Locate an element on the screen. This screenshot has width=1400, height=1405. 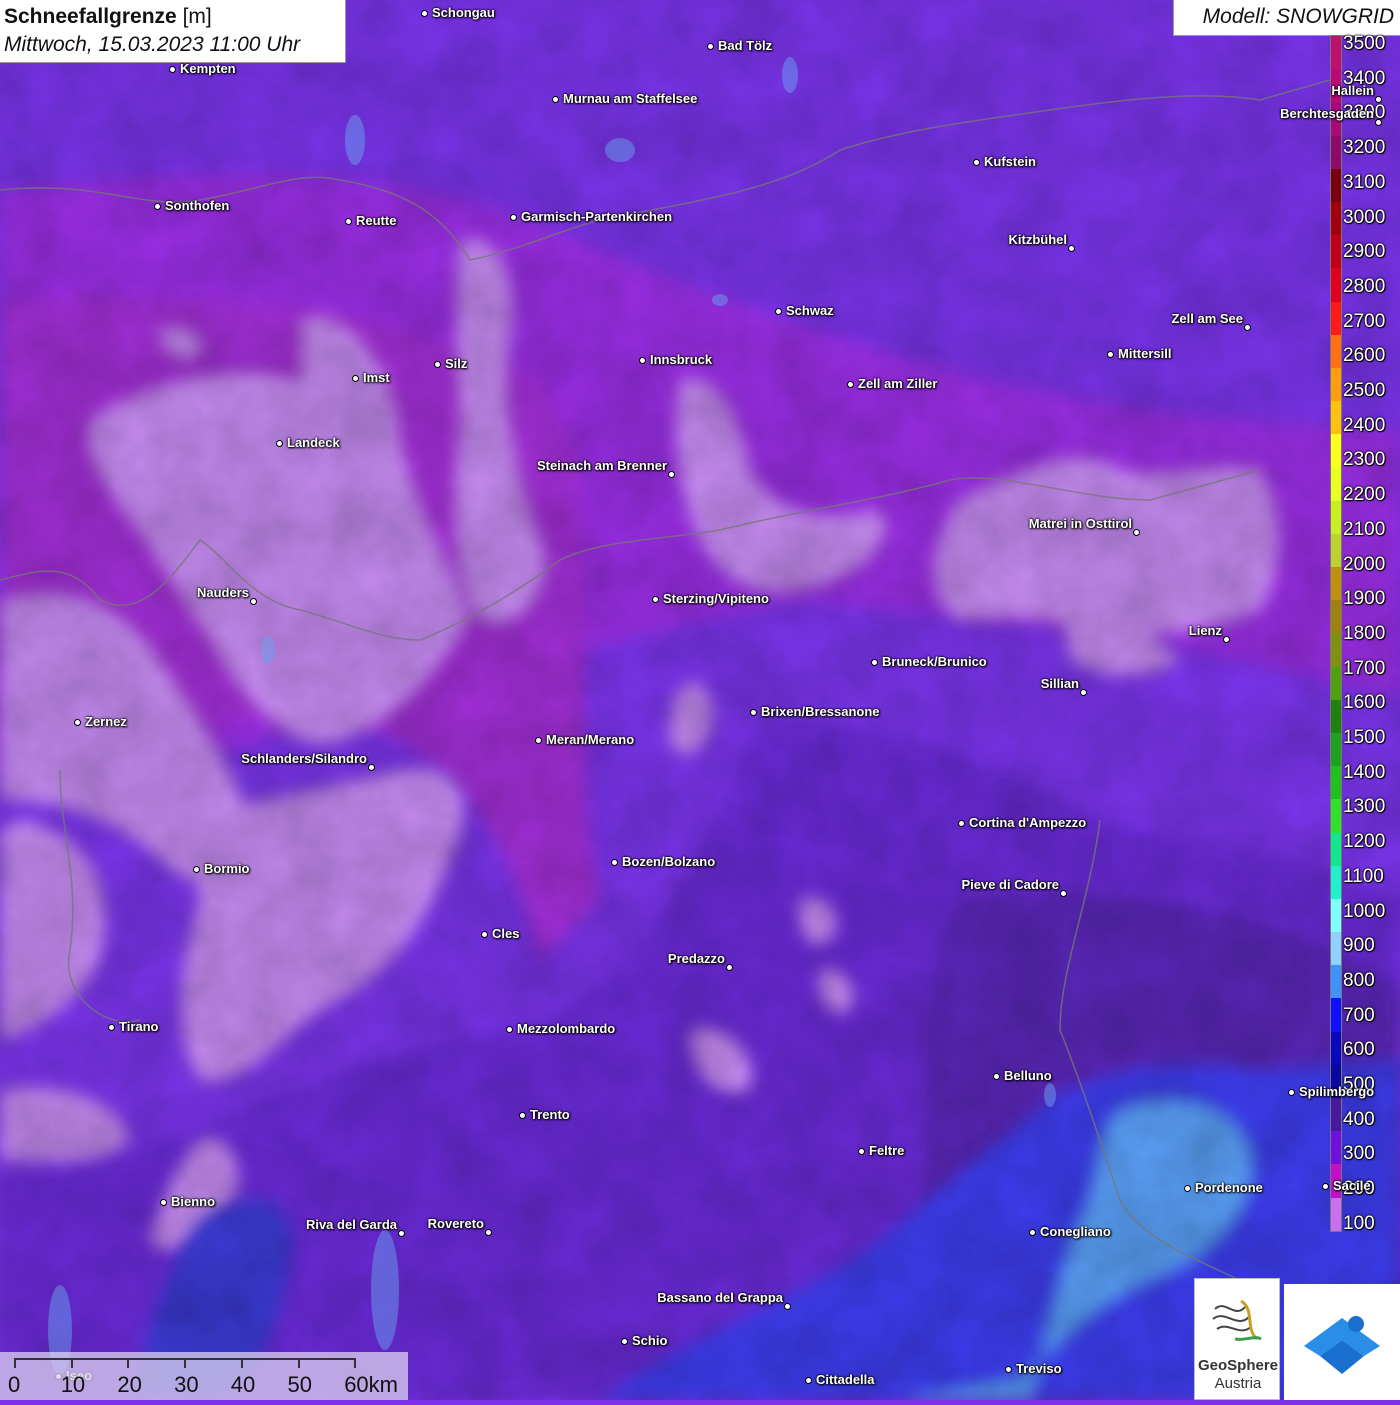
title-unit: [m] is located at coordinates (197, 16).